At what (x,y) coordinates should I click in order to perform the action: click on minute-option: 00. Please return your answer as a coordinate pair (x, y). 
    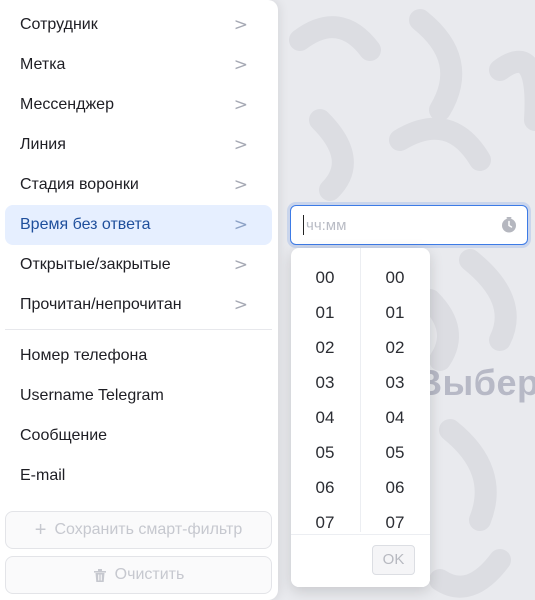
    Looking at the image, I should click on (395, 277).